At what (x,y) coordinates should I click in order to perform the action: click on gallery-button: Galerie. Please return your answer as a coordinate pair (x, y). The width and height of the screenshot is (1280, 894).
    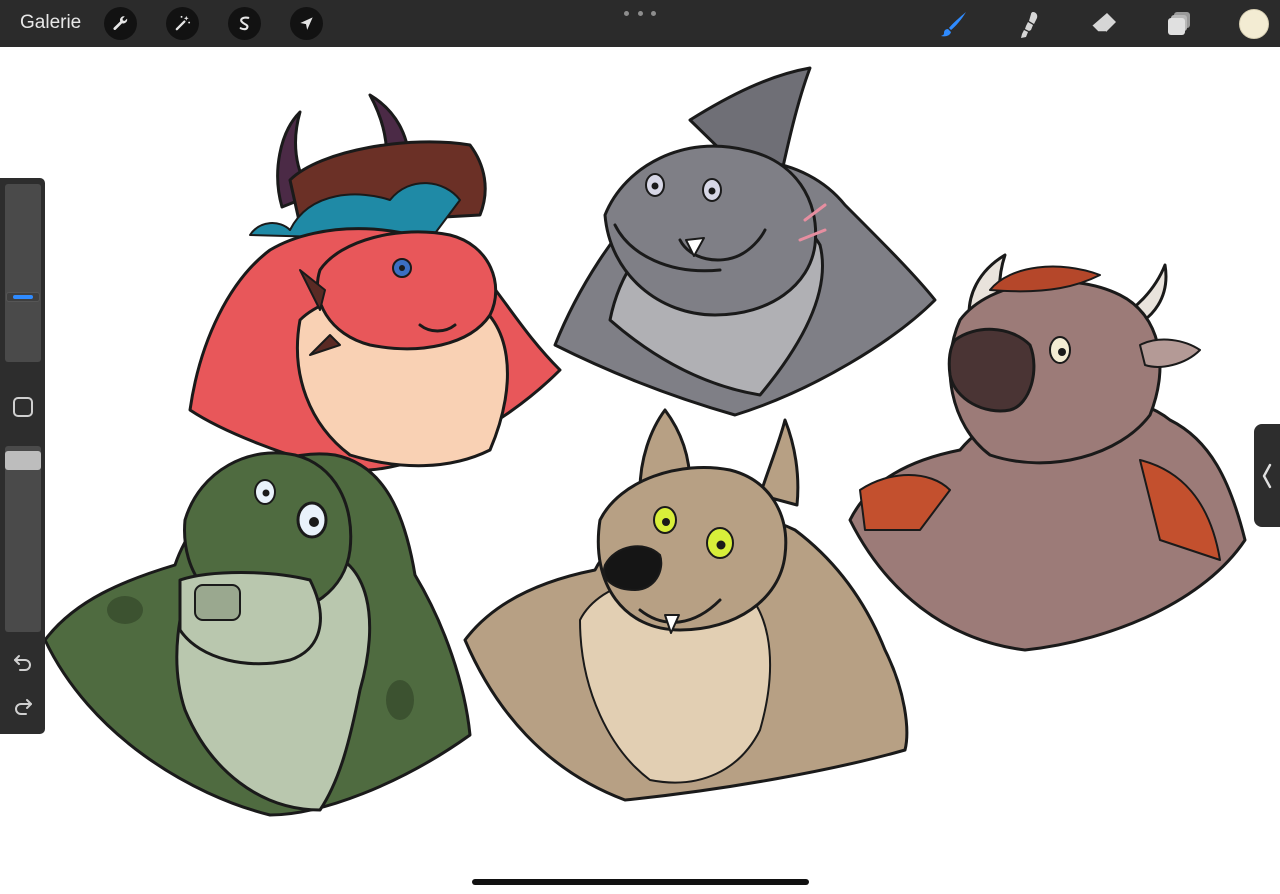
    Looking at the image, I should click on (50, 23).